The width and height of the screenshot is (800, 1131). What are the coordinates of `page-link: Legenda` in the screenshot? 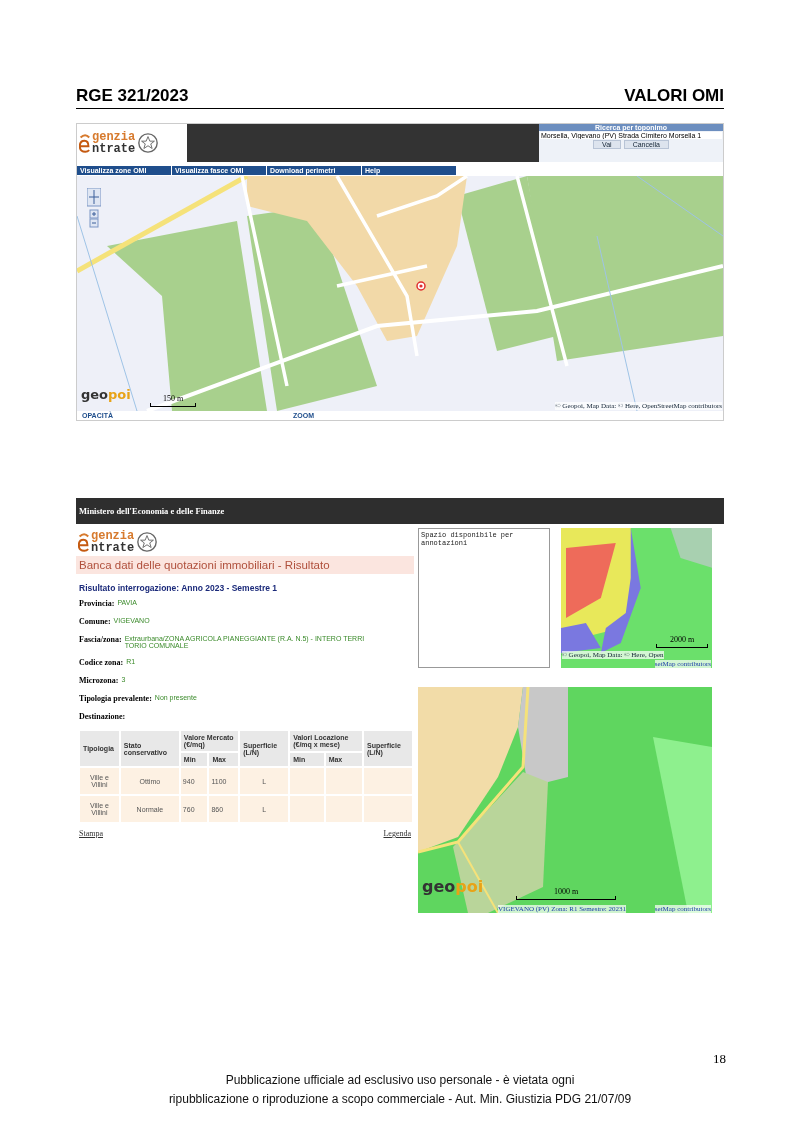 It's located at (397, 833).